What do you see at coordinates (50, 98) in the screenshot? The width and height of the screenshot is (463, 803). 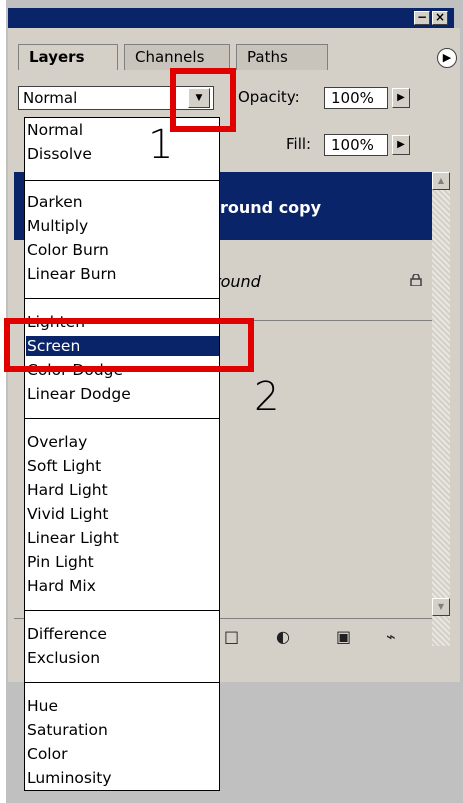 I see `blend-mode-value: Normal` at bounding box center [50, 98].